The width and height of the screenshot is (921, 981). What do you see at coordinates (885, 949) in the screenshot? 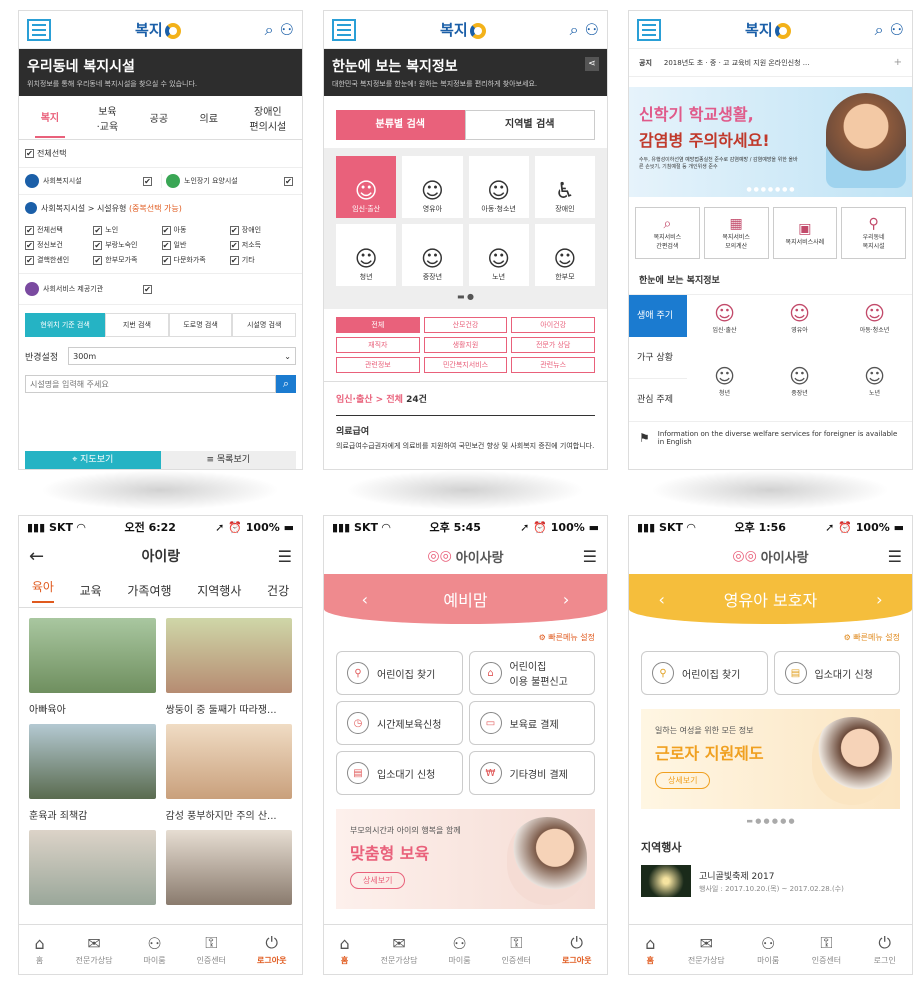
I see `nav-login: ⏻ 로그인` at bounding box center [885, 949].